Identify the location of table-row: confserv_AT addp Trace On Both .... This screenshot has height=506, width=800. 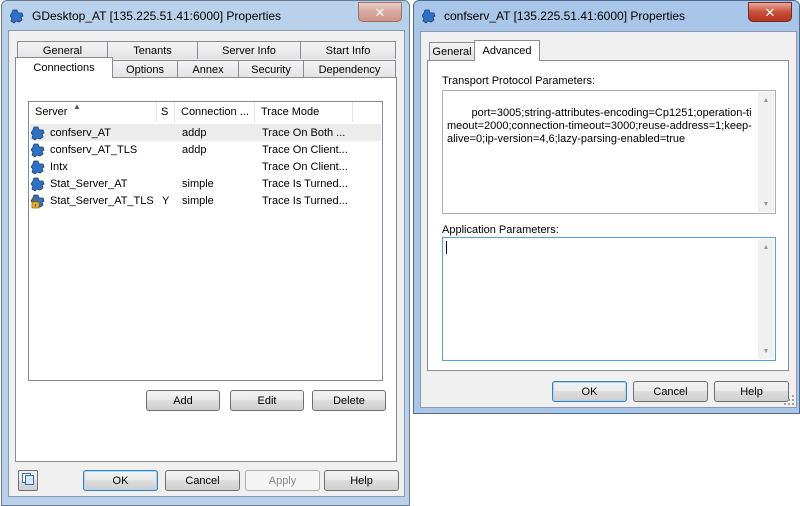
(205, 132).